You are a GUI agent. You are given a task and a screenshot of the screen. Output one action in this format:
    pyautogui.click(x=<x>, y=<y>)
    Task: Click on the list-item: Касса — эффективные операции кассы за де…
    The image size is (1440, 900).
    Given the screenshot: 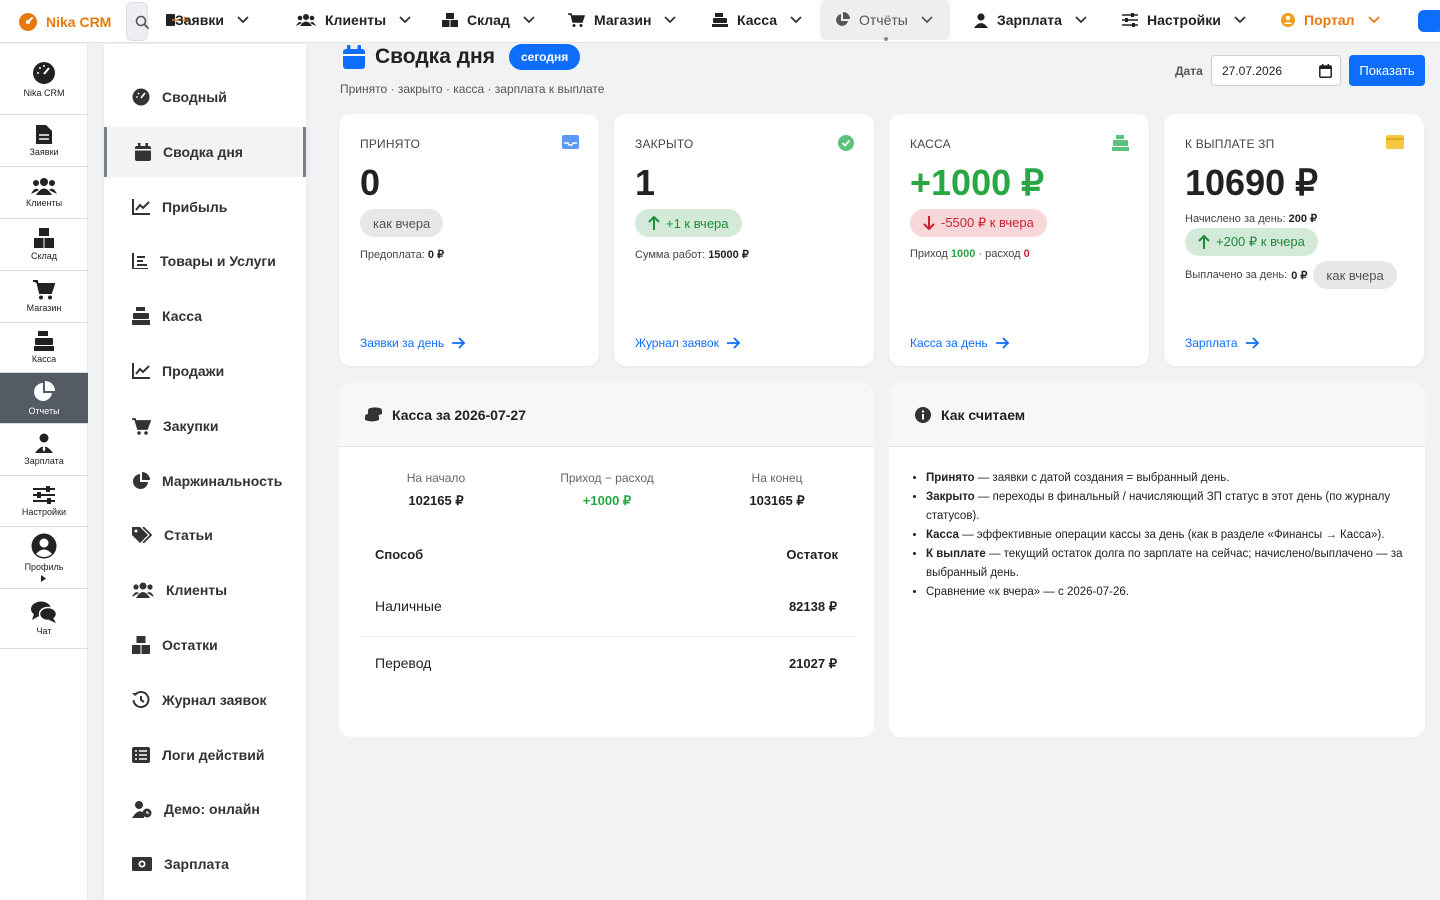 What is the action you would take?
    pyautogui.click(x=1171, y=535)
    